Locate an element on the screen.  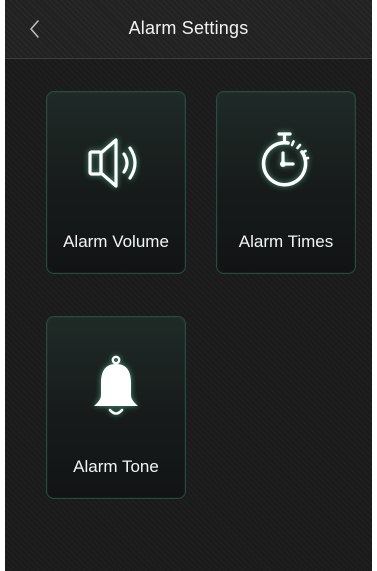
page-title: Alarm Settings is located at coordinates (188, 28).